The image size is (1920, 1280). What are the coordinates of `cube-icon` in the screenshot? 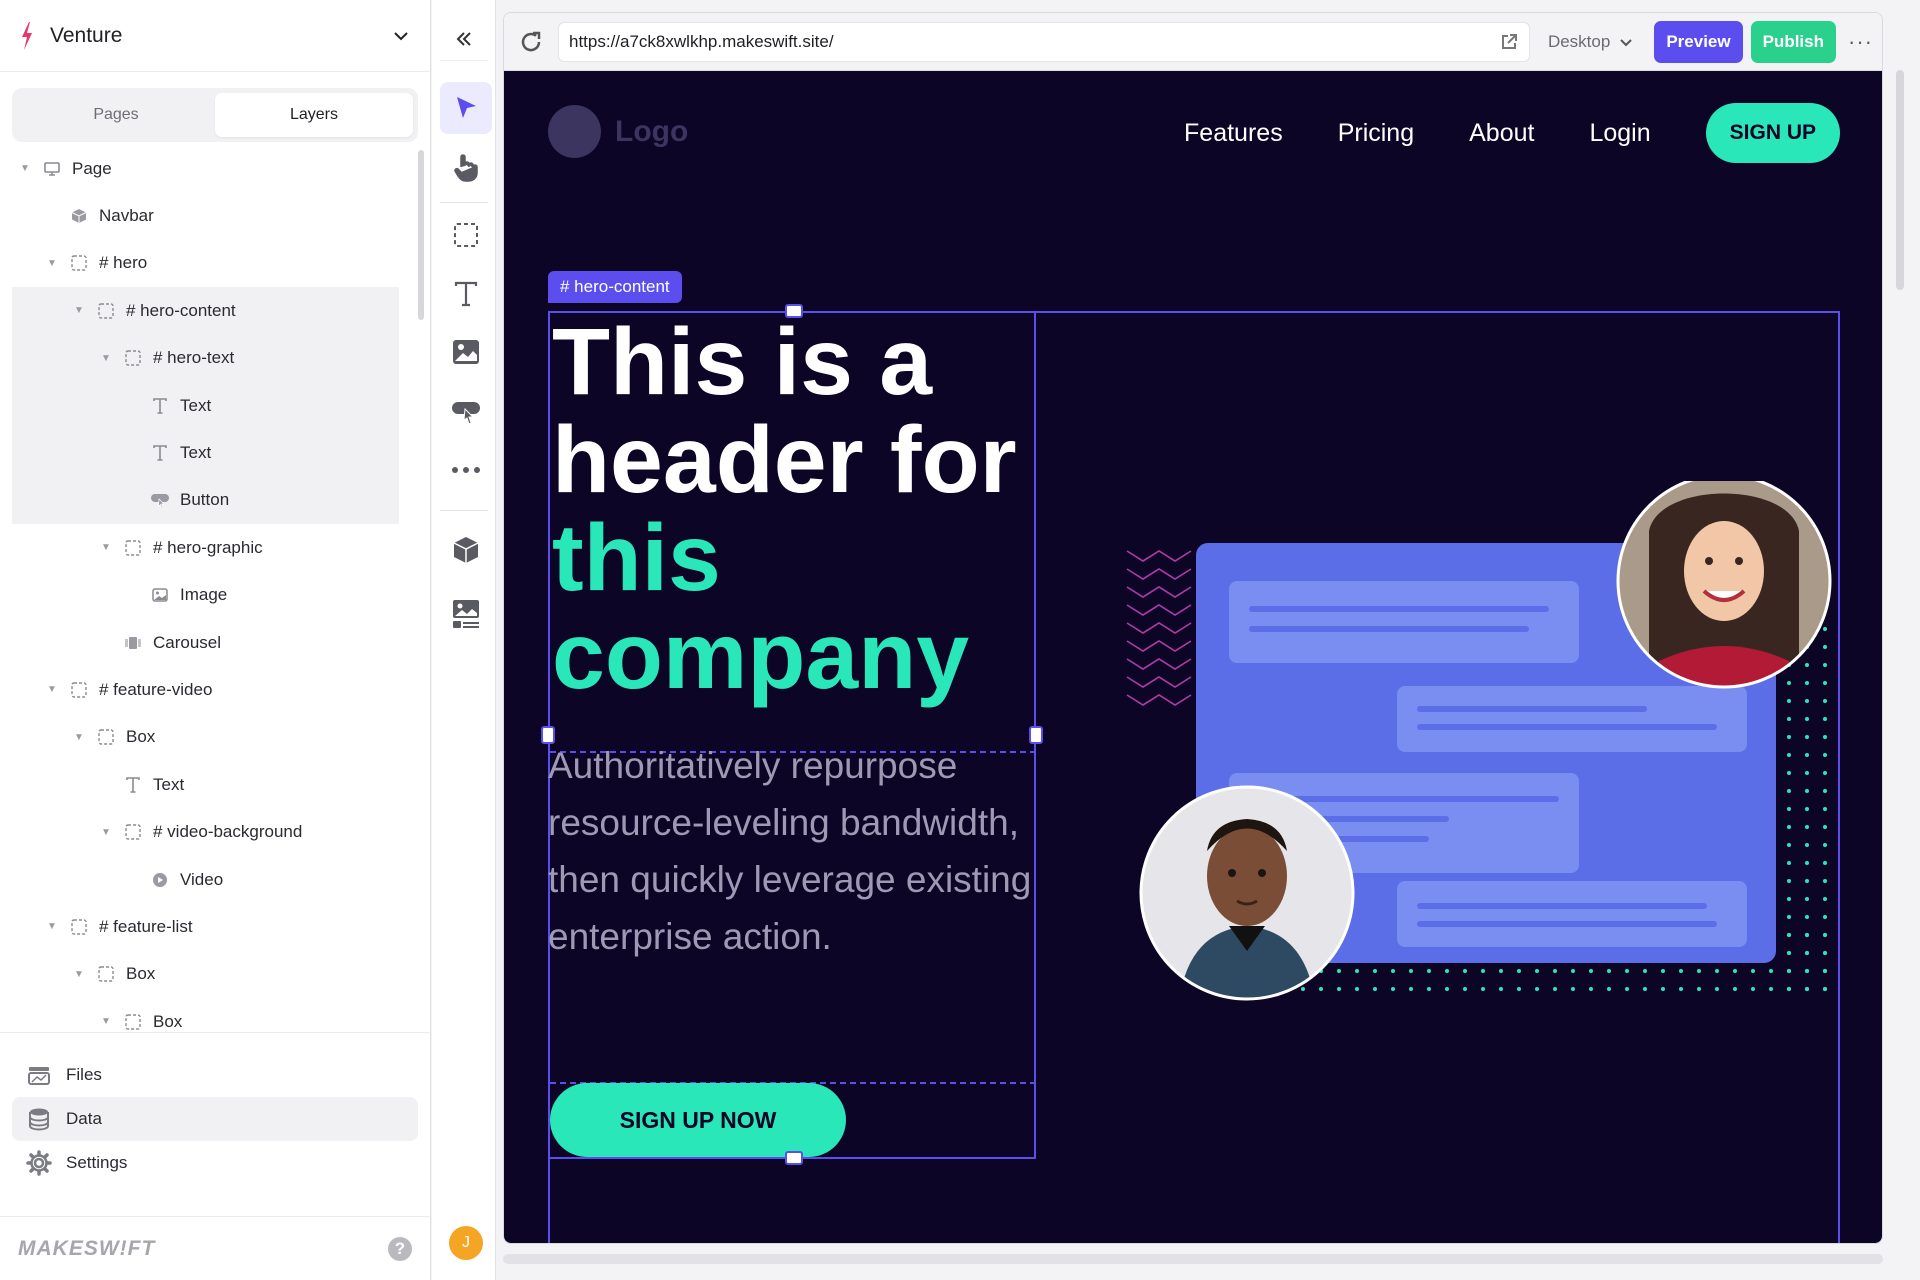 It's located at (466, 550).